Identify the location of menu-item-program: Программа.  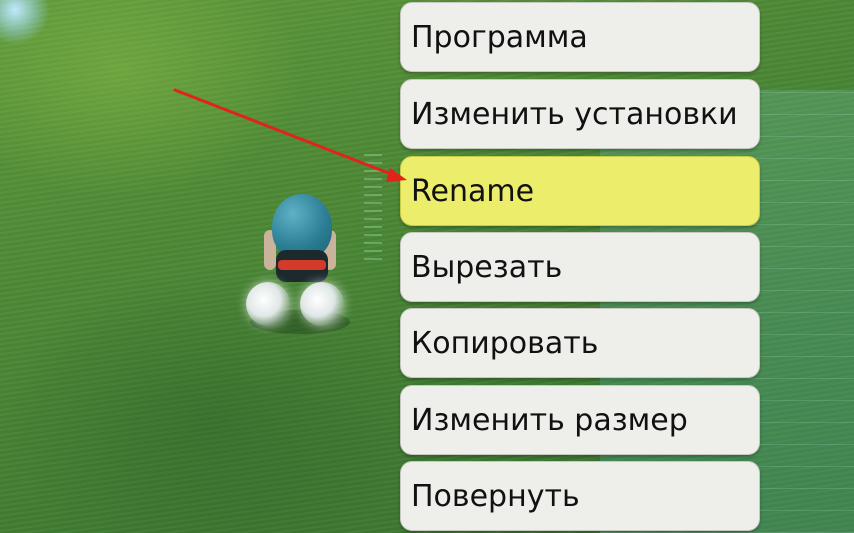
(580, 37).